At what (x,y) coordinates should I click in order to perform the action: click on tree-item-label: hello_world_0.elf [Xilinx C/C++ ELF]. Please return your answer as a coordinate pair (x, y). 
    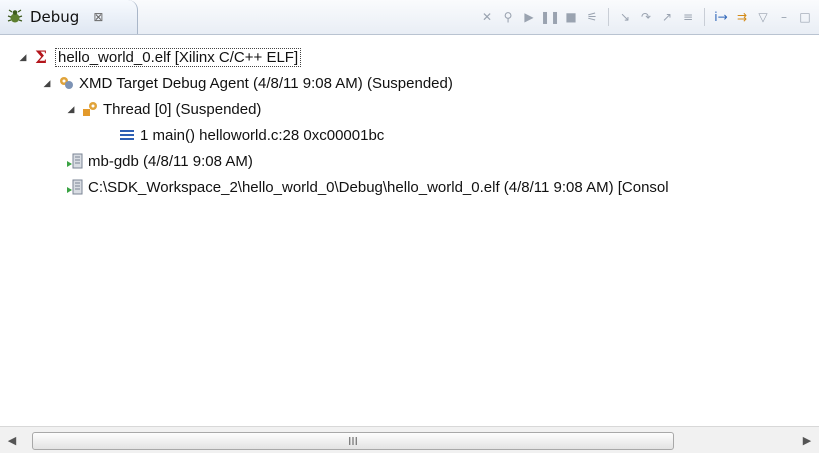
    Looking at the image, I should click on (178, 57).